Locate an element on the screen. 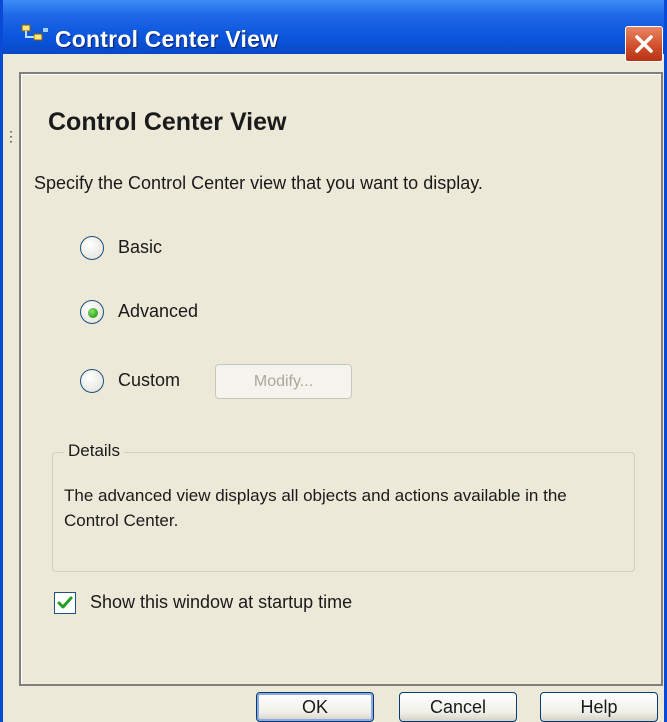 The image size is (667, 722). radio-advanced: Advanced is located at coordinates (155, 314).